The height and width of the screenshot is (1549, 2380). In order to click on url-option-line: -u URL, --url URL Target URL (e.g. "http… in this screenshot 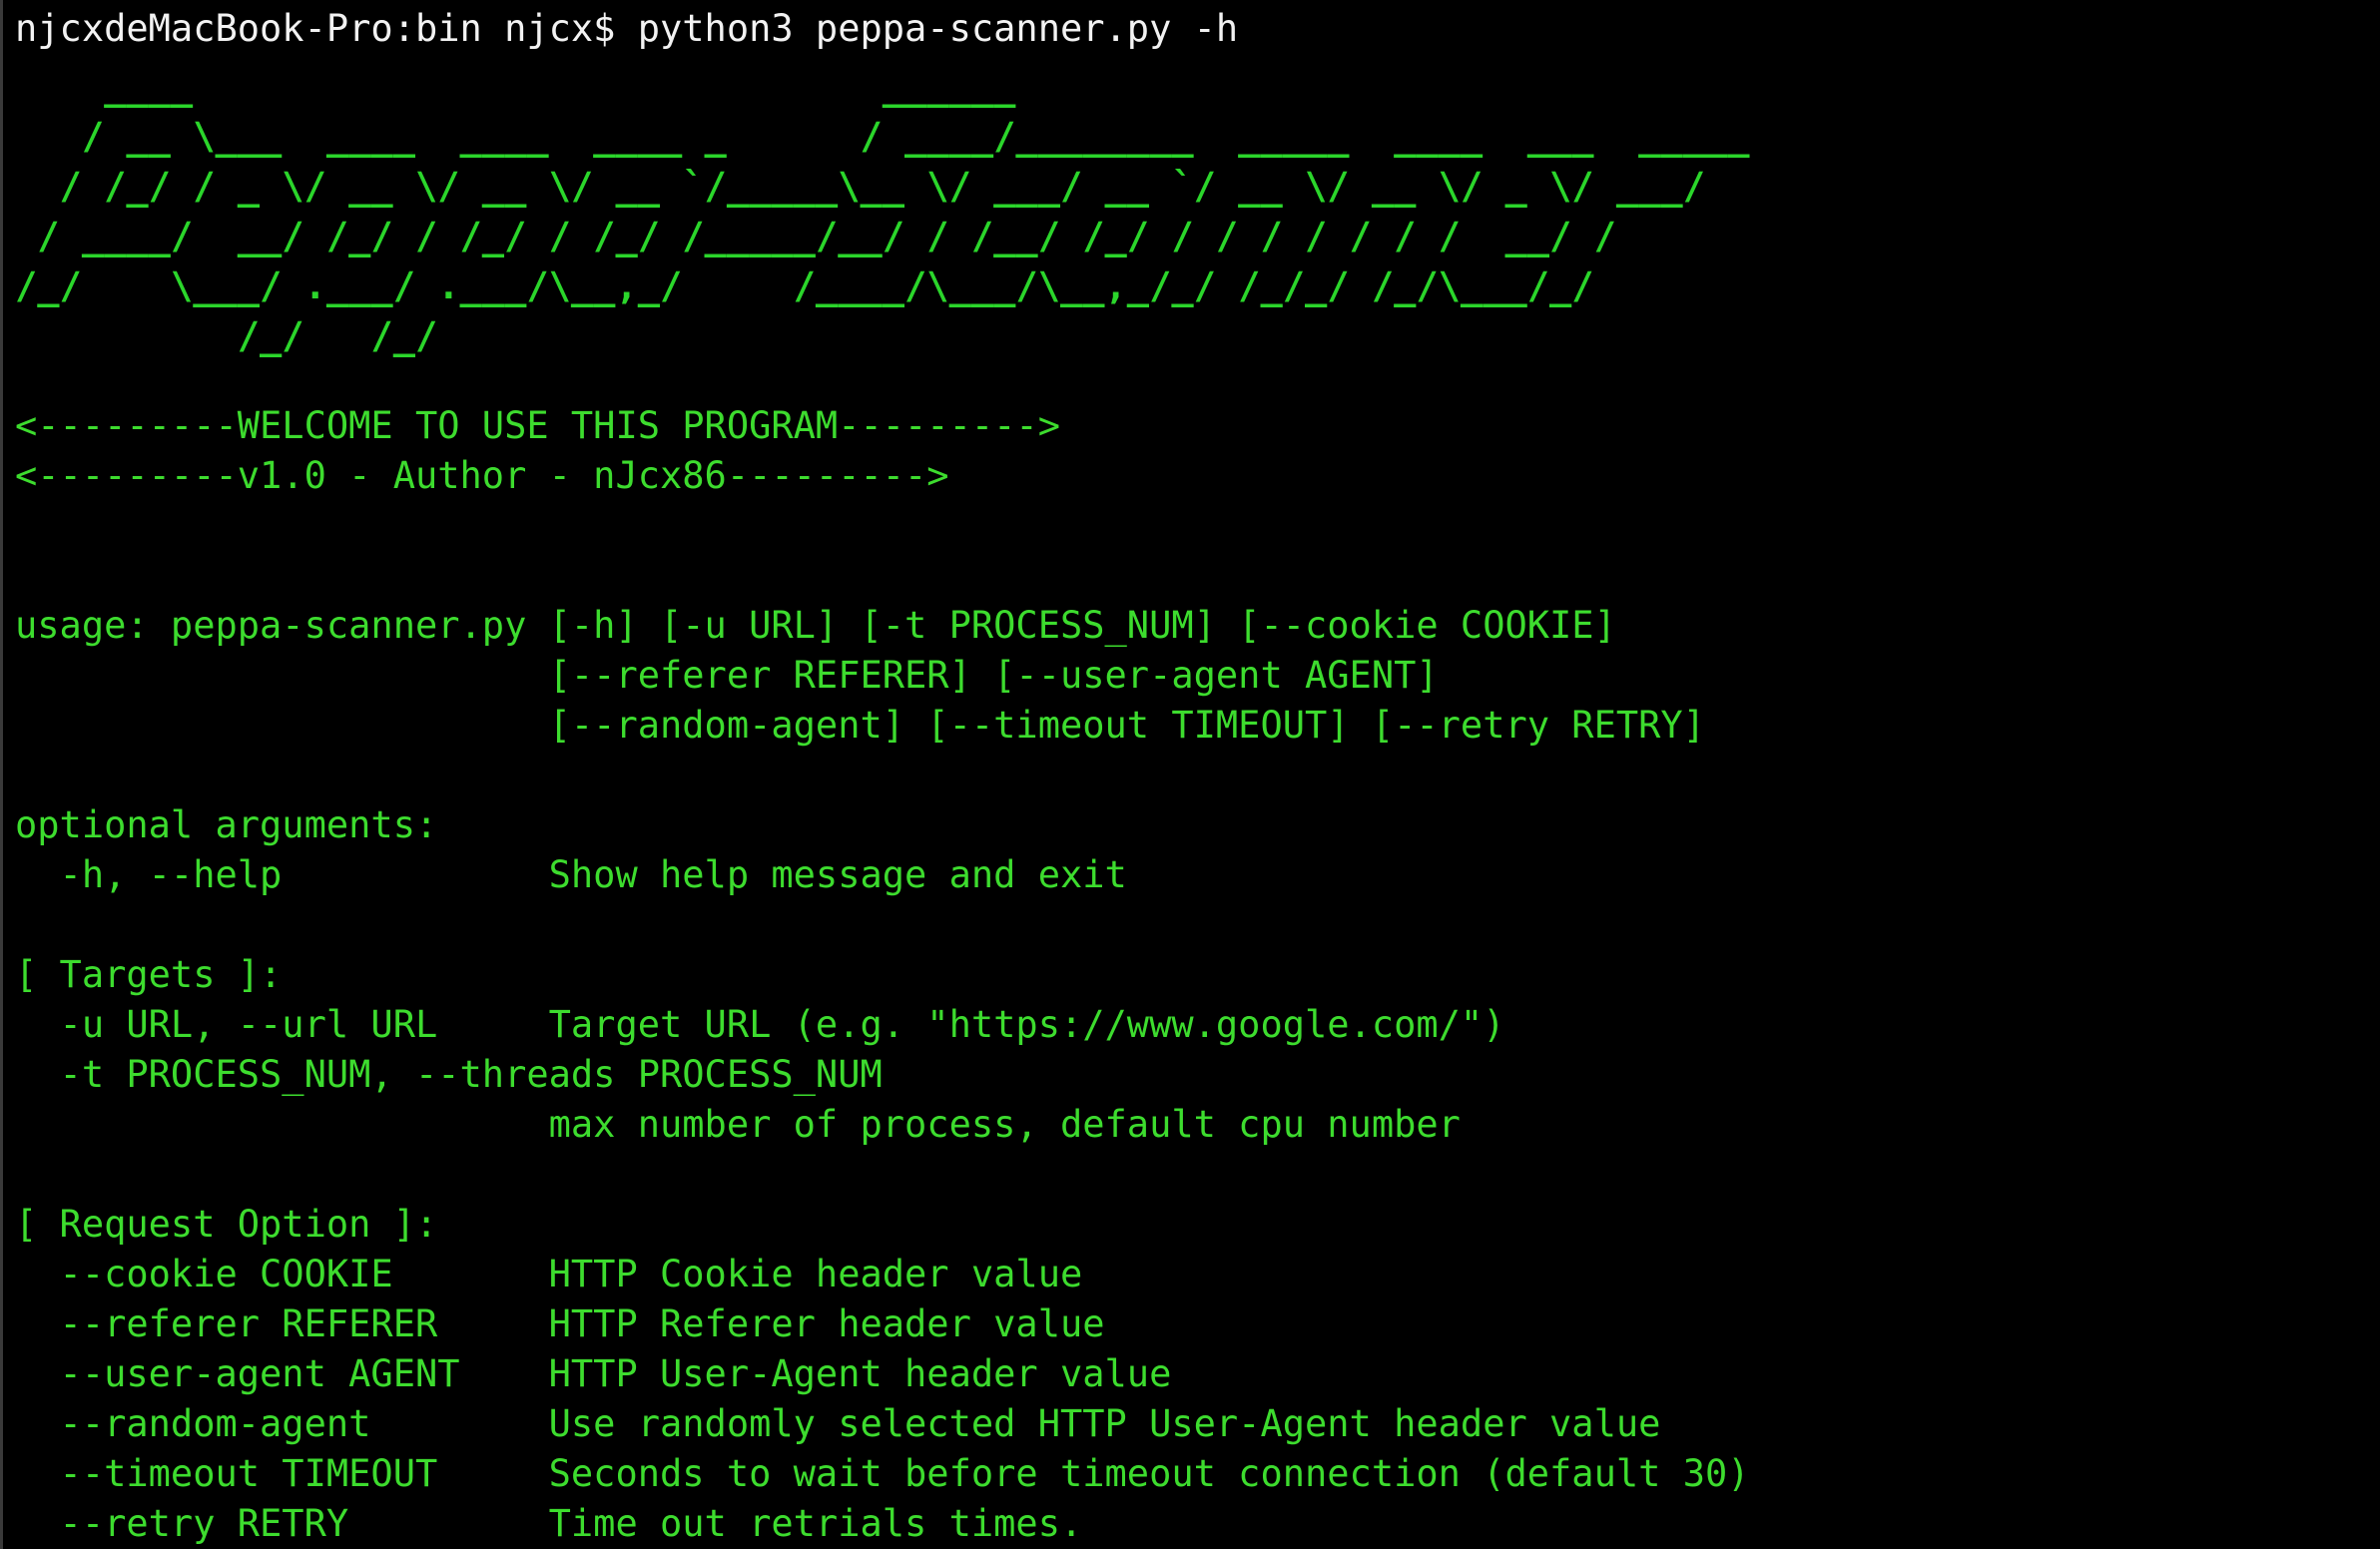, I will do `click(760, 1024)`.